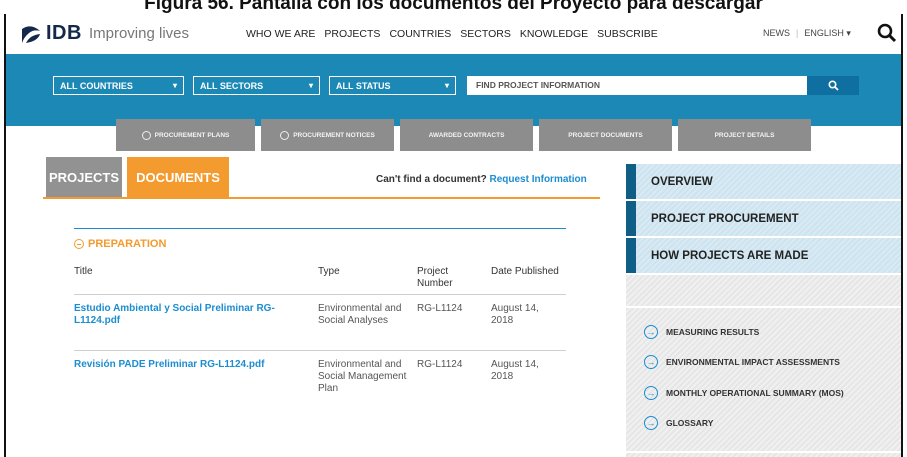  Describe the element at coordinates (420, 34) in the screenshot. I see `nav-countries: COUNTRIES` at that location.